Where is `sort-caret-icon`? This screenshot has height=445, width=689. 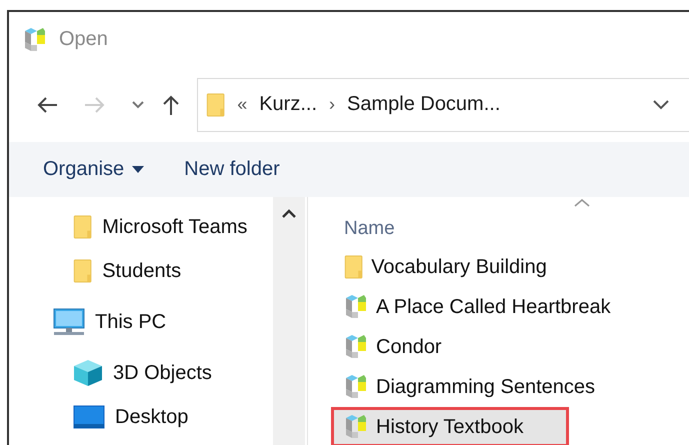
sort-caret-icon is located at coordinates (582, 203).